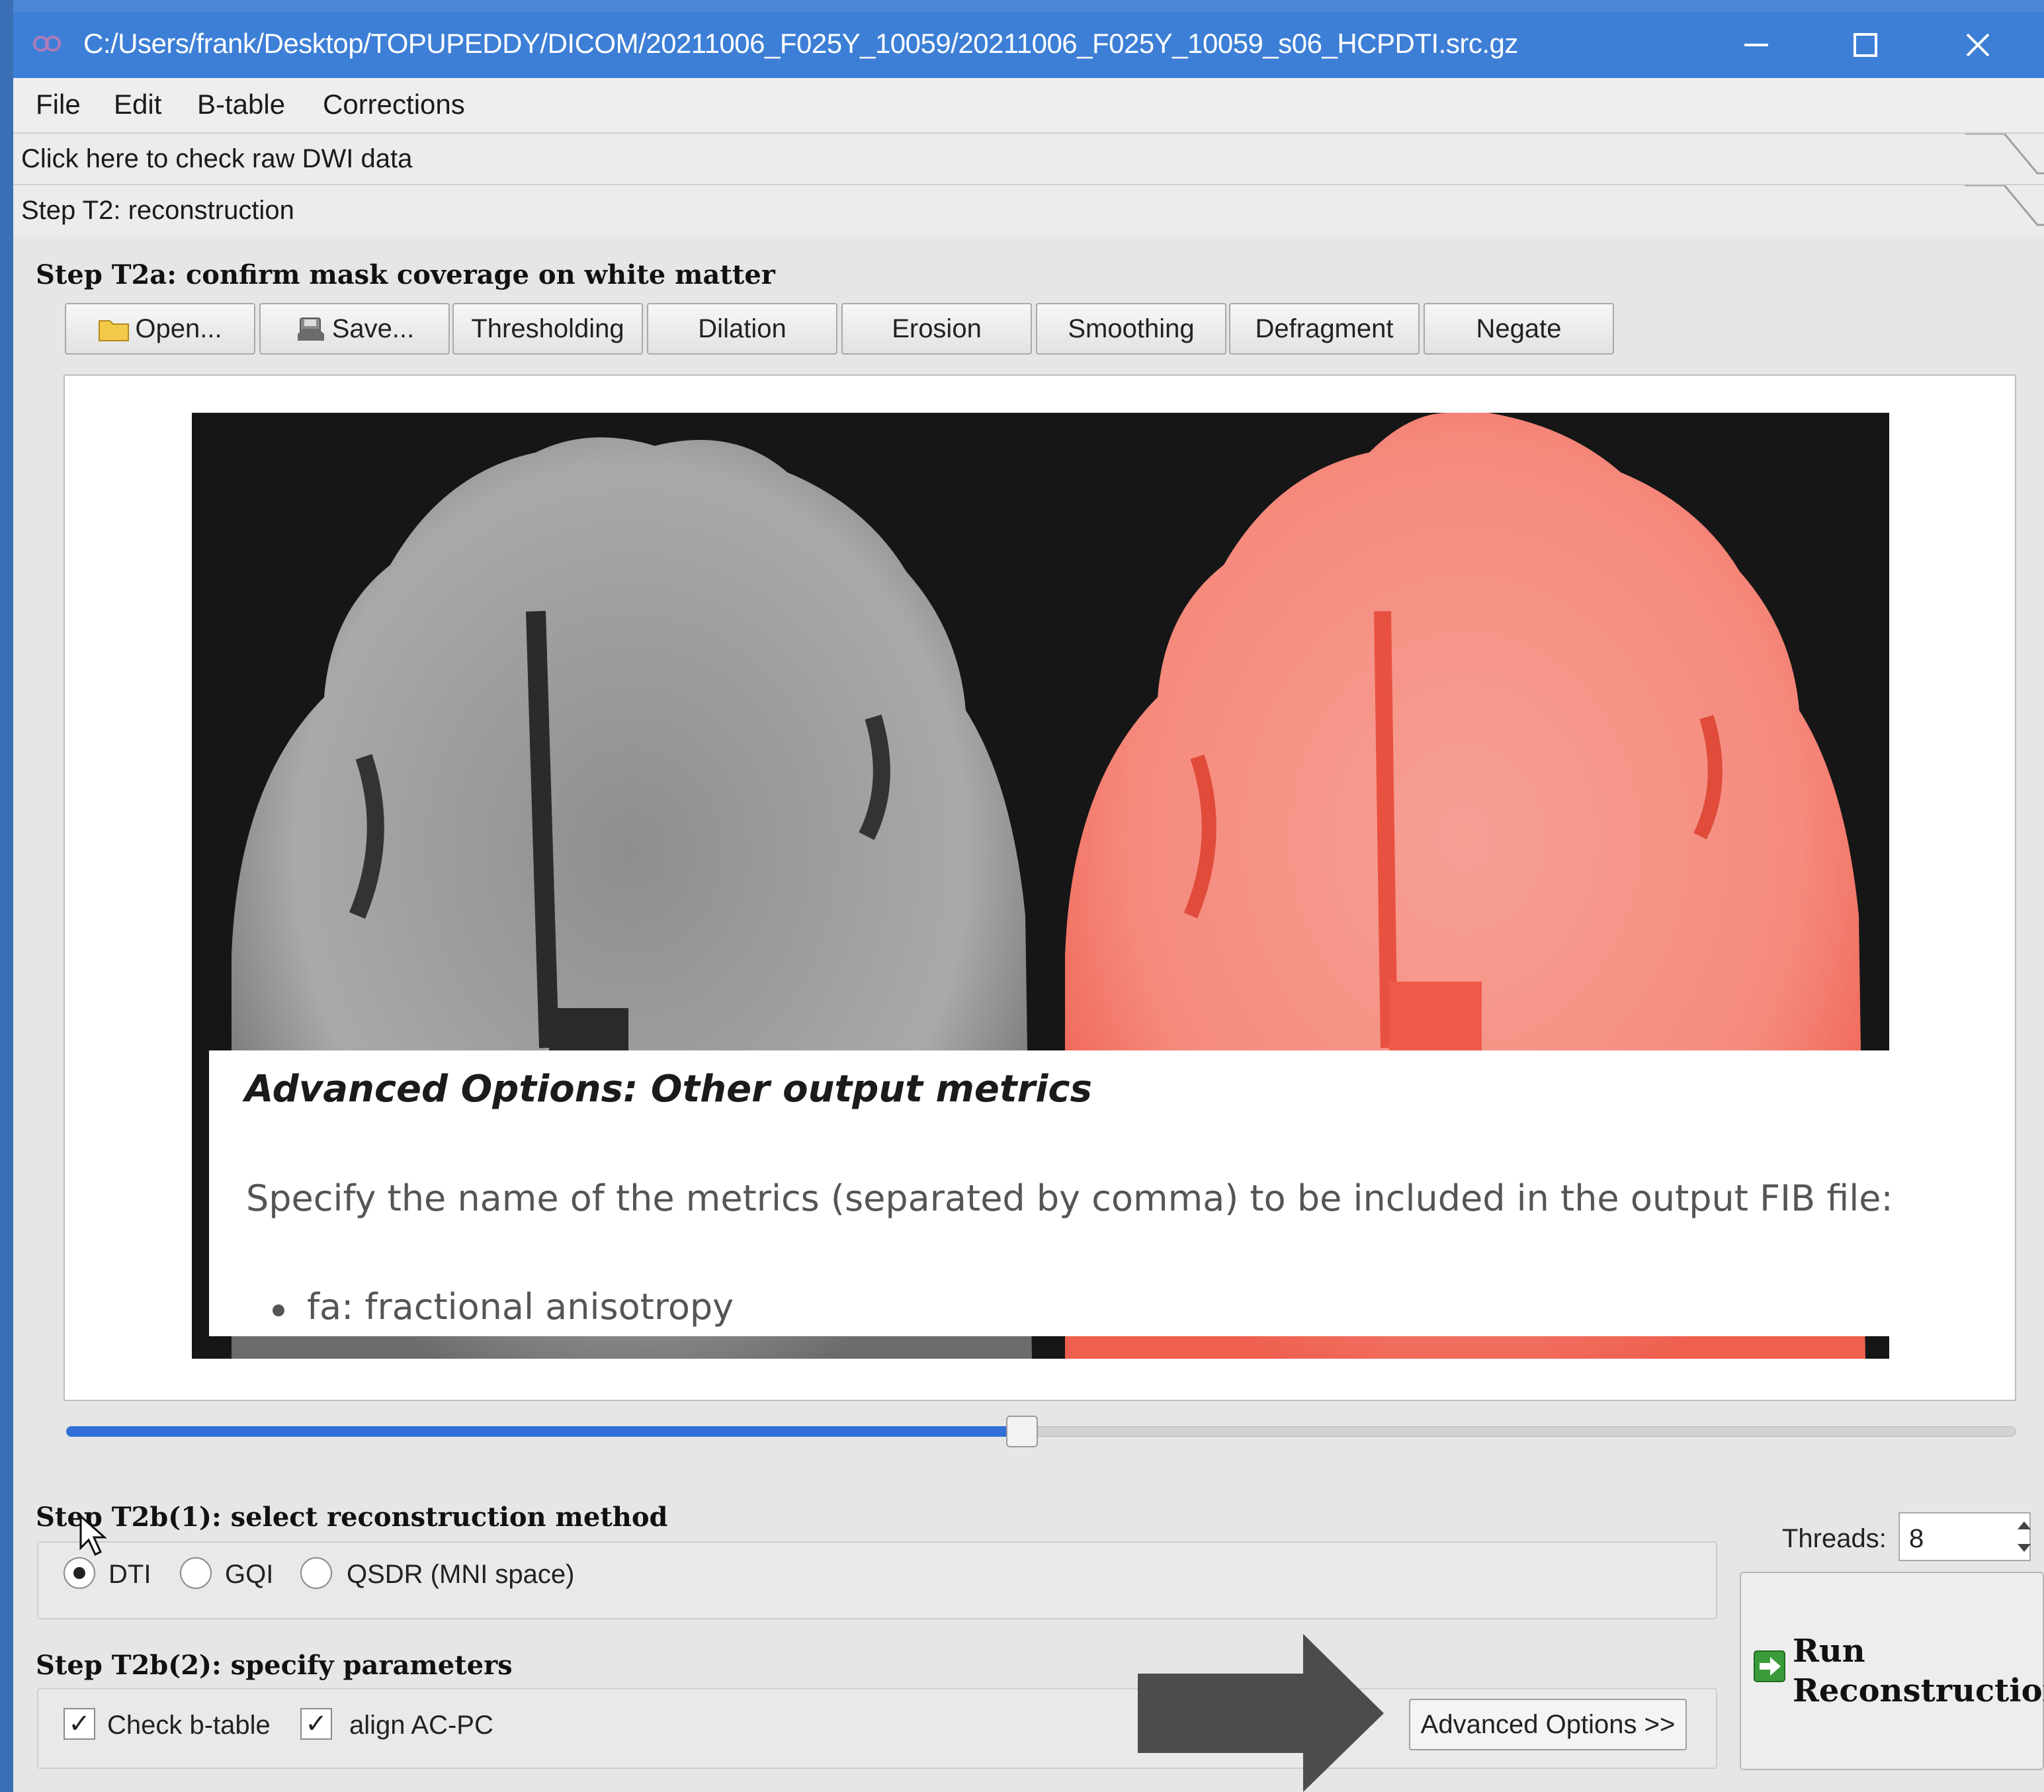  What do you see at coordinates (1519, 329) in the screenshot?
I see `negate-button: Negate` at bounding box center [1519, 329].